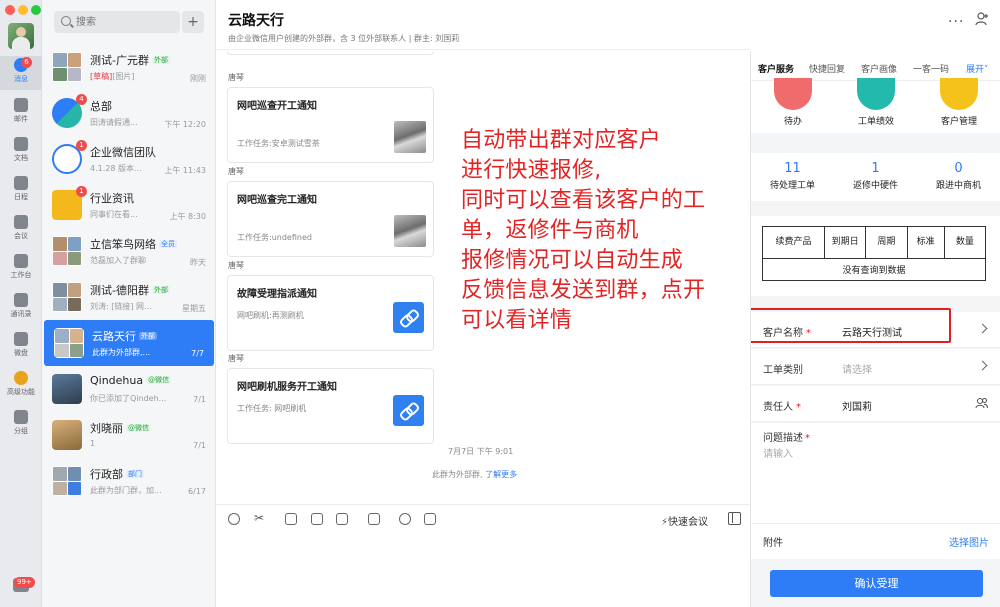  What do you see at coordinates (128, 251) in the screenshot?
I see `conversation-item: 立信笨鸟网络 全员 范磊加入了群聊 昨天` at bounding box center [128, 251].